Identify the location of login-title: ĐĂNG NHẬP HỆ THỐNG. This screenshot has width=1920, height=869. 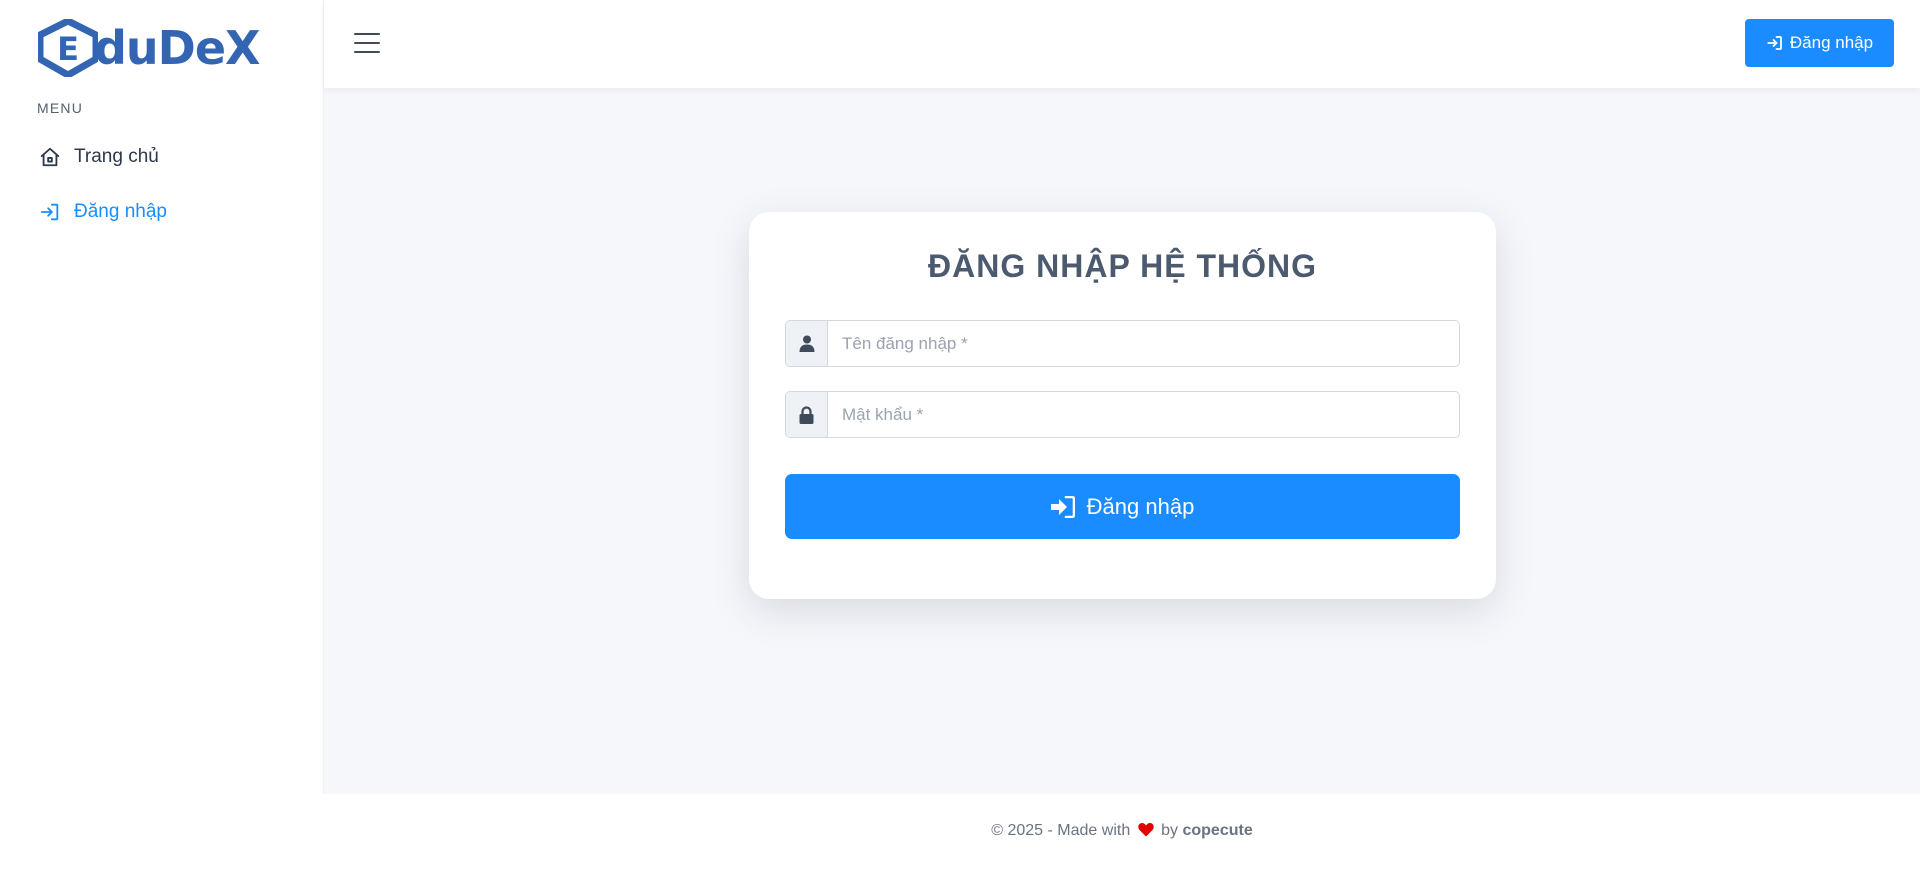
(1122, 266).